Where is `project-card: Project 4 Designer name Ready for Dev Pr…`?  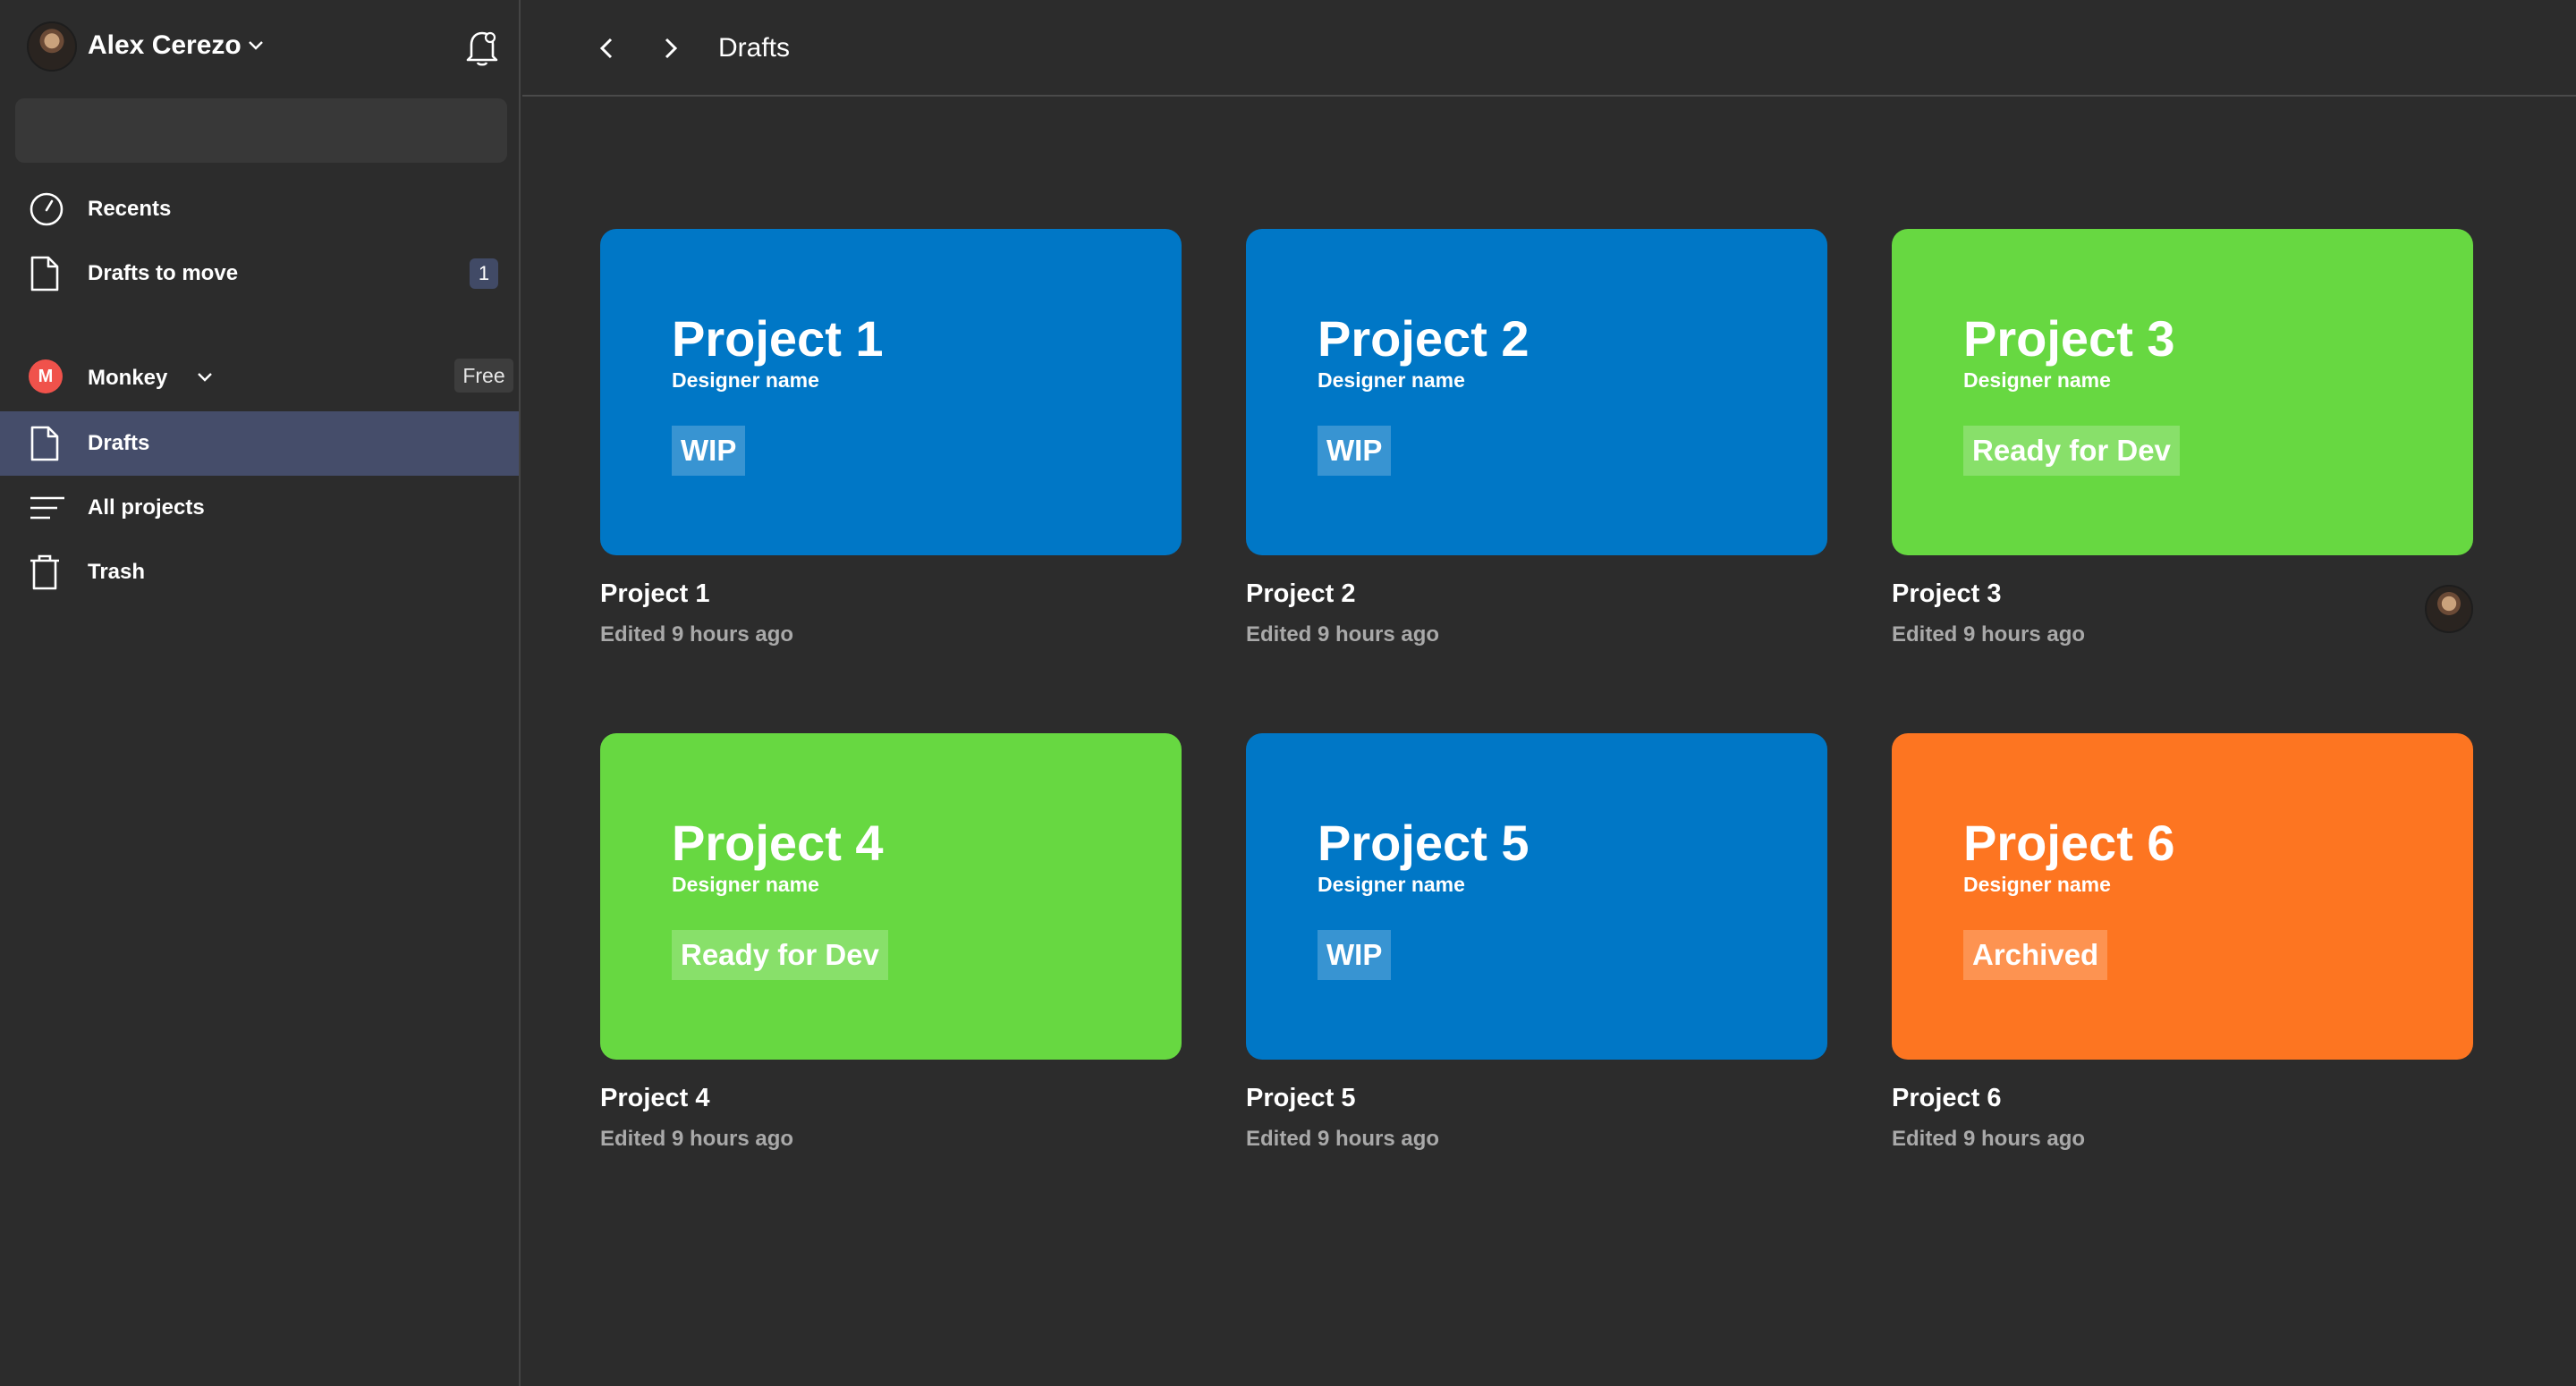
project-card: Project 4 Designer name Ready for Dev Pr… is located at coordinates (891, 952).